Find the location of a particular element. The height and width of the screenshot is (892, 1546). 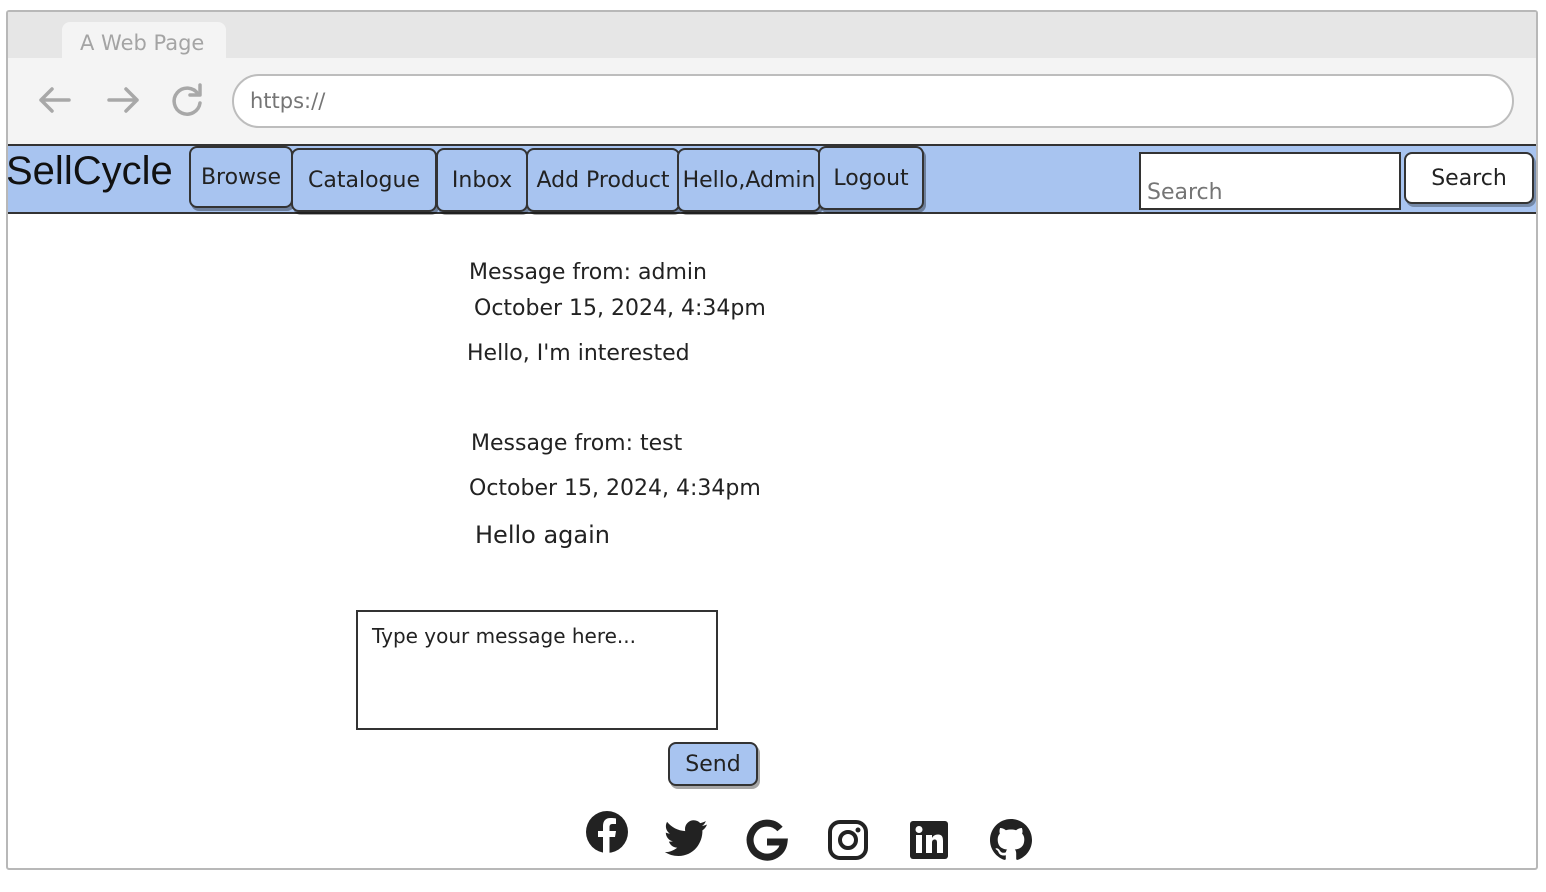

facebook-link is located at coordinates (607, 832).